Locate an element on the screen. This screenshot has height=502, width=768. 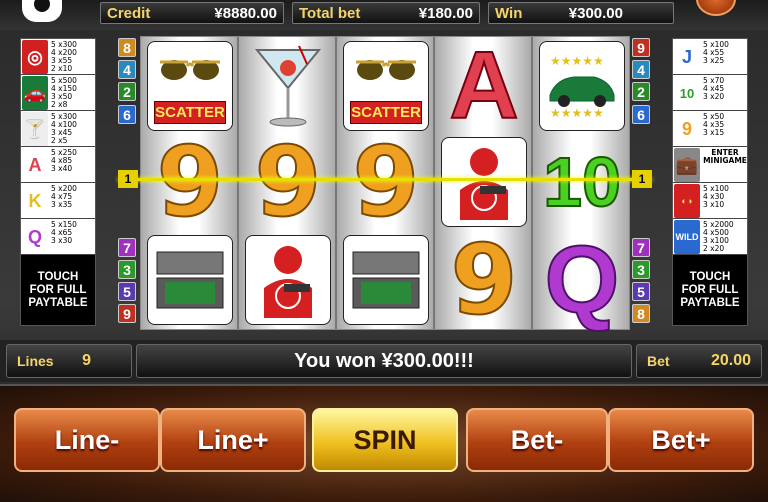
reel-4: A 9 is located at coordinates (484, 184).